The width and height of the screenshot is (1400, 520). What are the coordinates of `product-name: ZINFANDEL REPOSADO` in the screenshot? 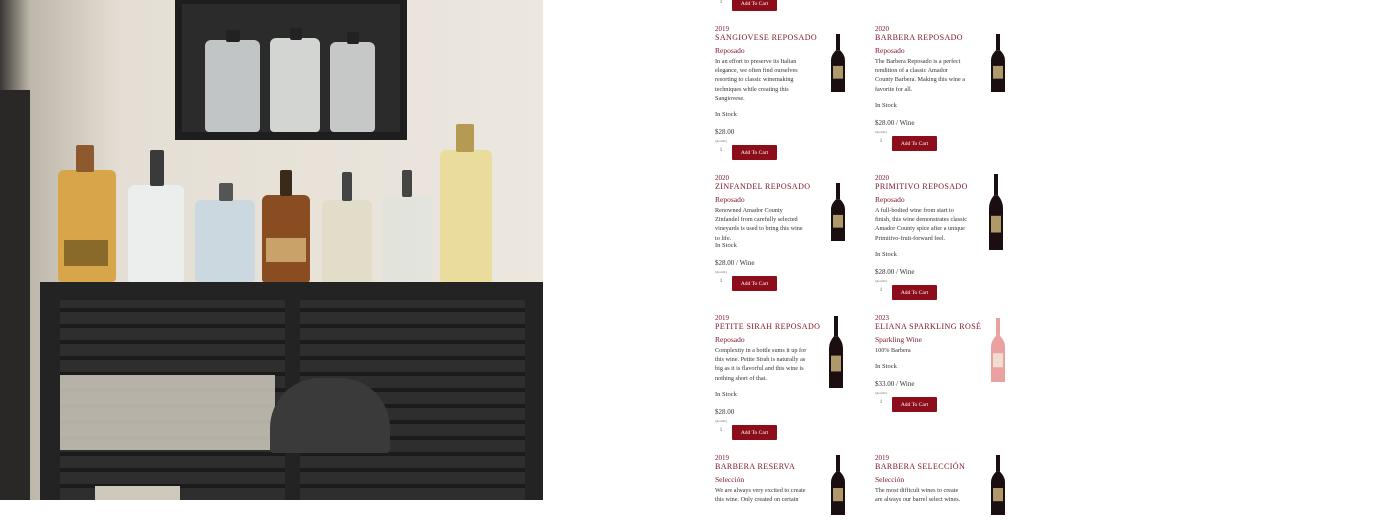 It's located at (762, 186).